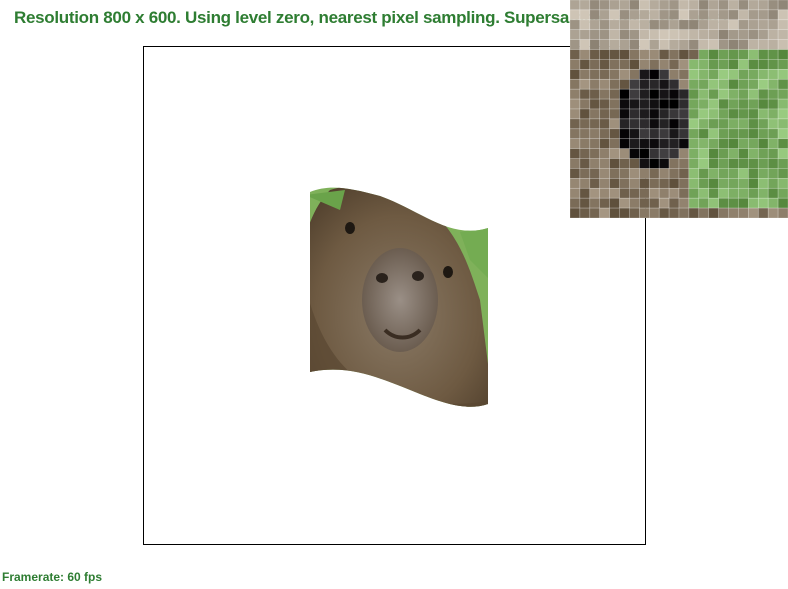 This screenshot has width=788, height=589. Describe the element at coordinates (679, 109) in the screenshot. I see `zoom-inset` at that location.